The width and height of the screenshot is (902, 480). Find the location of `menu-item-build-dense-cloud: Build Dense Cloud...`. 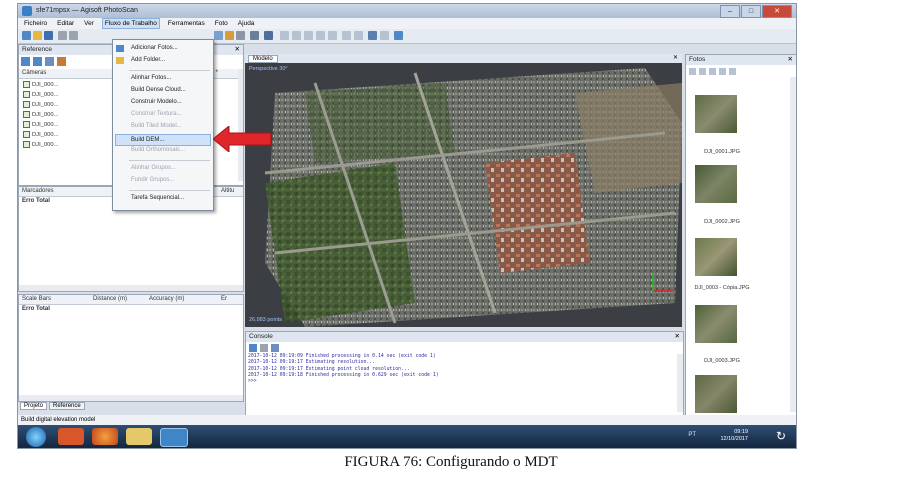

menu-item-build-dense-cloud: Build Dense Cloud... is located at coordinates (158, 90).